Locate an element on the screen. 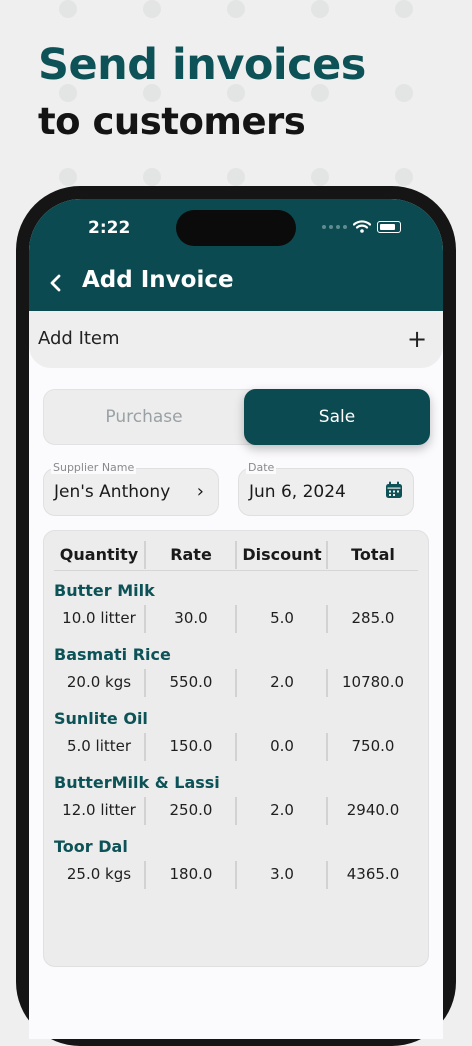 This screenshot has height=1046, width=472. back-arrow-icon is located at coordinates (57, 283).